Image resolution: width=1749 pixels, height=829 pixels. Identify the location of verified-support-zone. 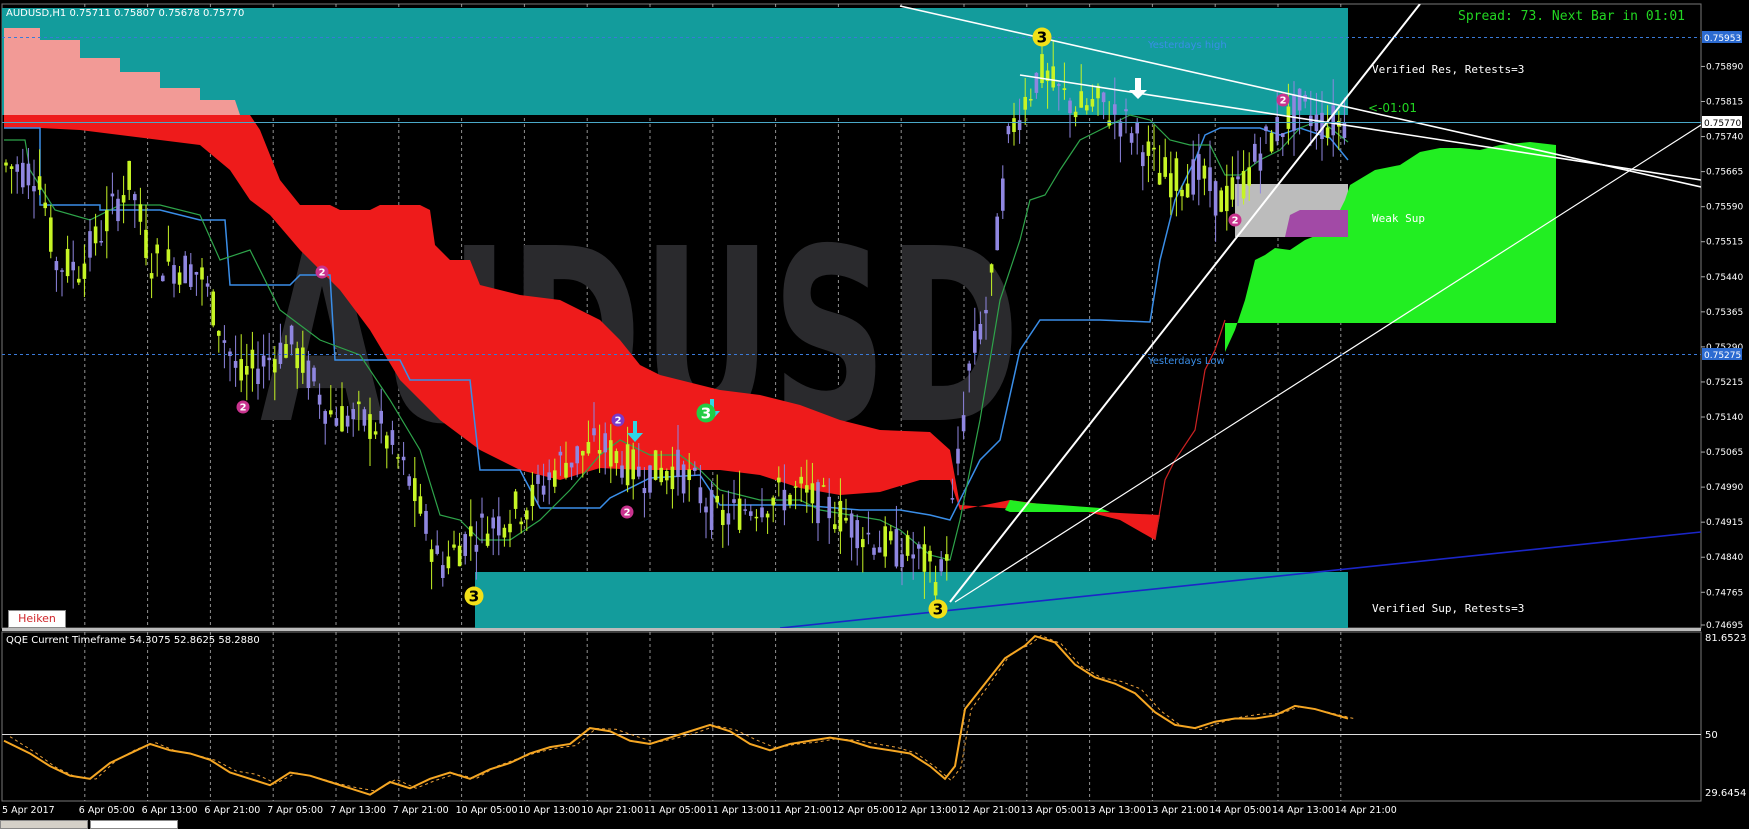
(911, 600).